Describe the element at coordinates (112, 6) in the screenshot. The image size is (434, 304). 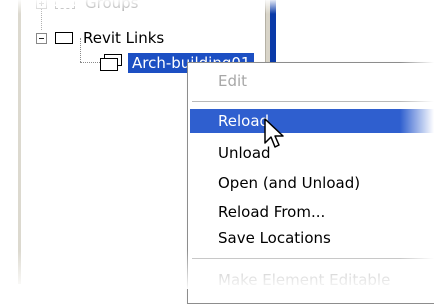
I see `tree-node-groups-label: Groups` at that location.